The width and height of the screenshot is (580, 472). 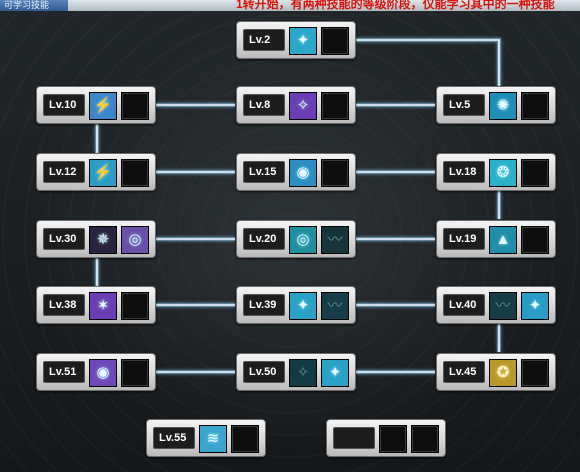 What do you see at coordinates (264, 239) in the screenshot?
I see `level-label: Lv.20` at bounding box center [264, 239].